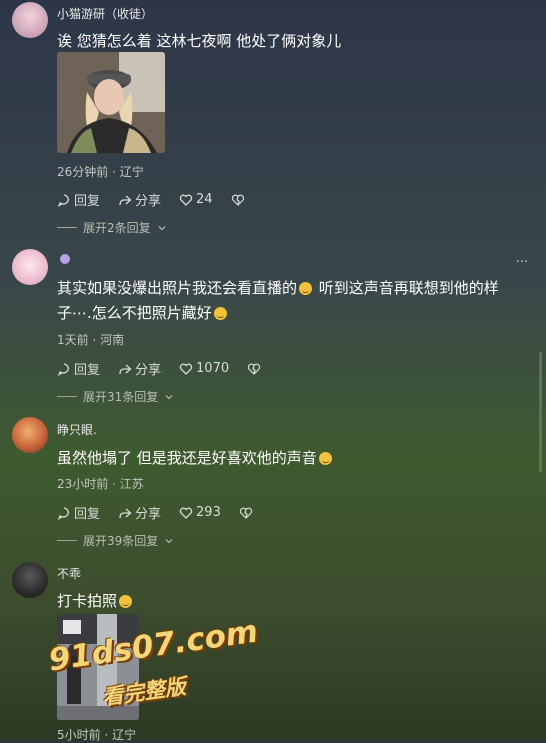 The image size is (546, 743). I want to click on photo-thumbnail-icon, so click(98, 667).